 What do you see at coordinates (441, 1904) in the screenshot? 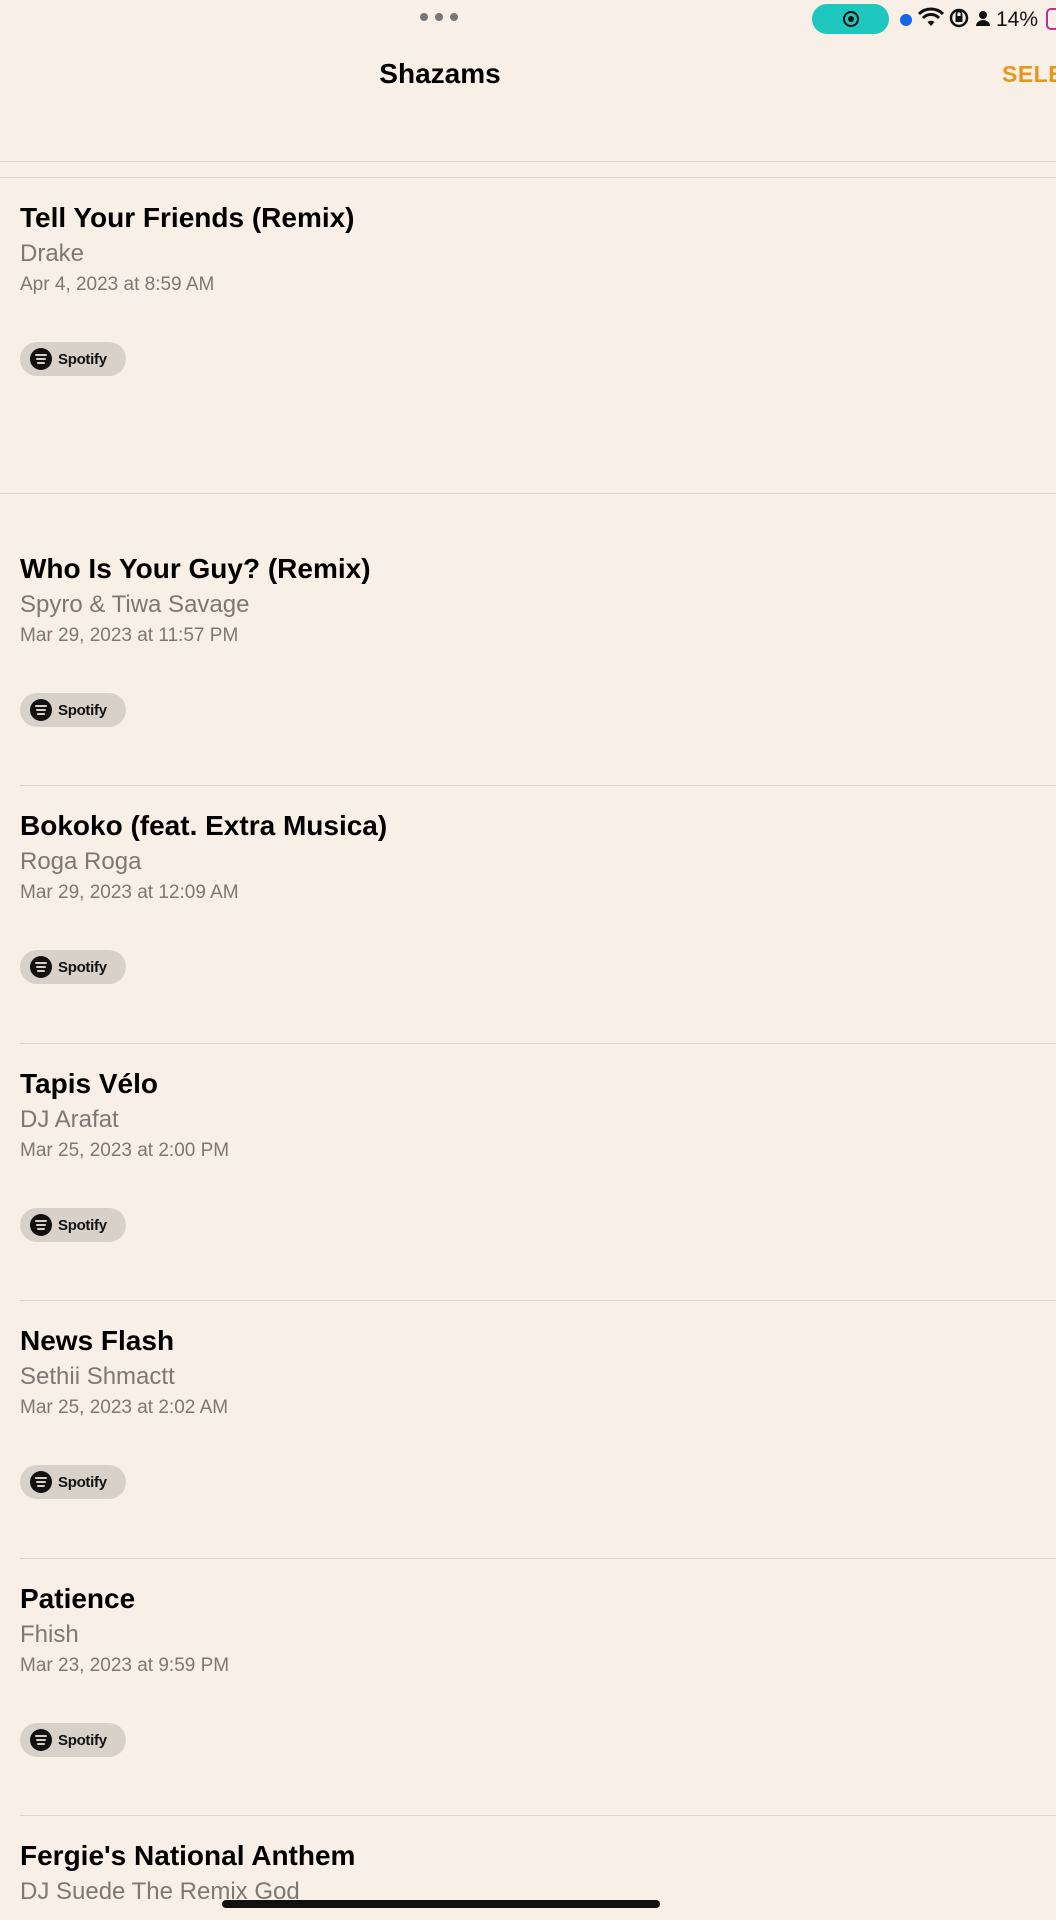
I see `home-indicator` at bounding box center [441, 1904].